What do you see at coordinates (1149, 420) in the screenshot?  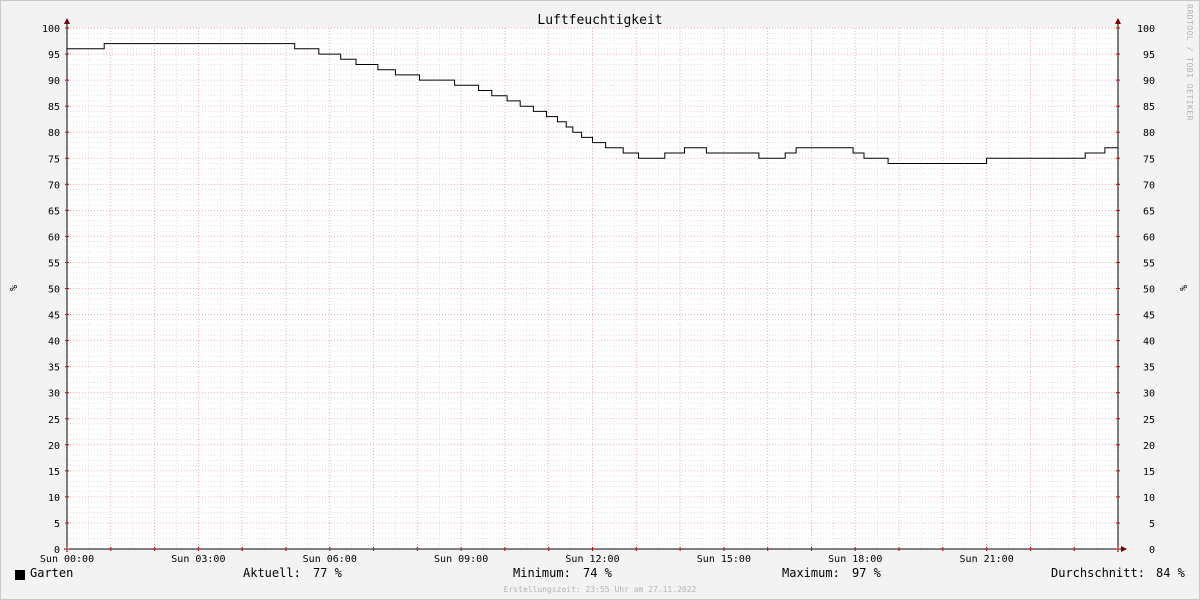 I see `y-tick-label-right: 25` at bounding box center [1149, 420].